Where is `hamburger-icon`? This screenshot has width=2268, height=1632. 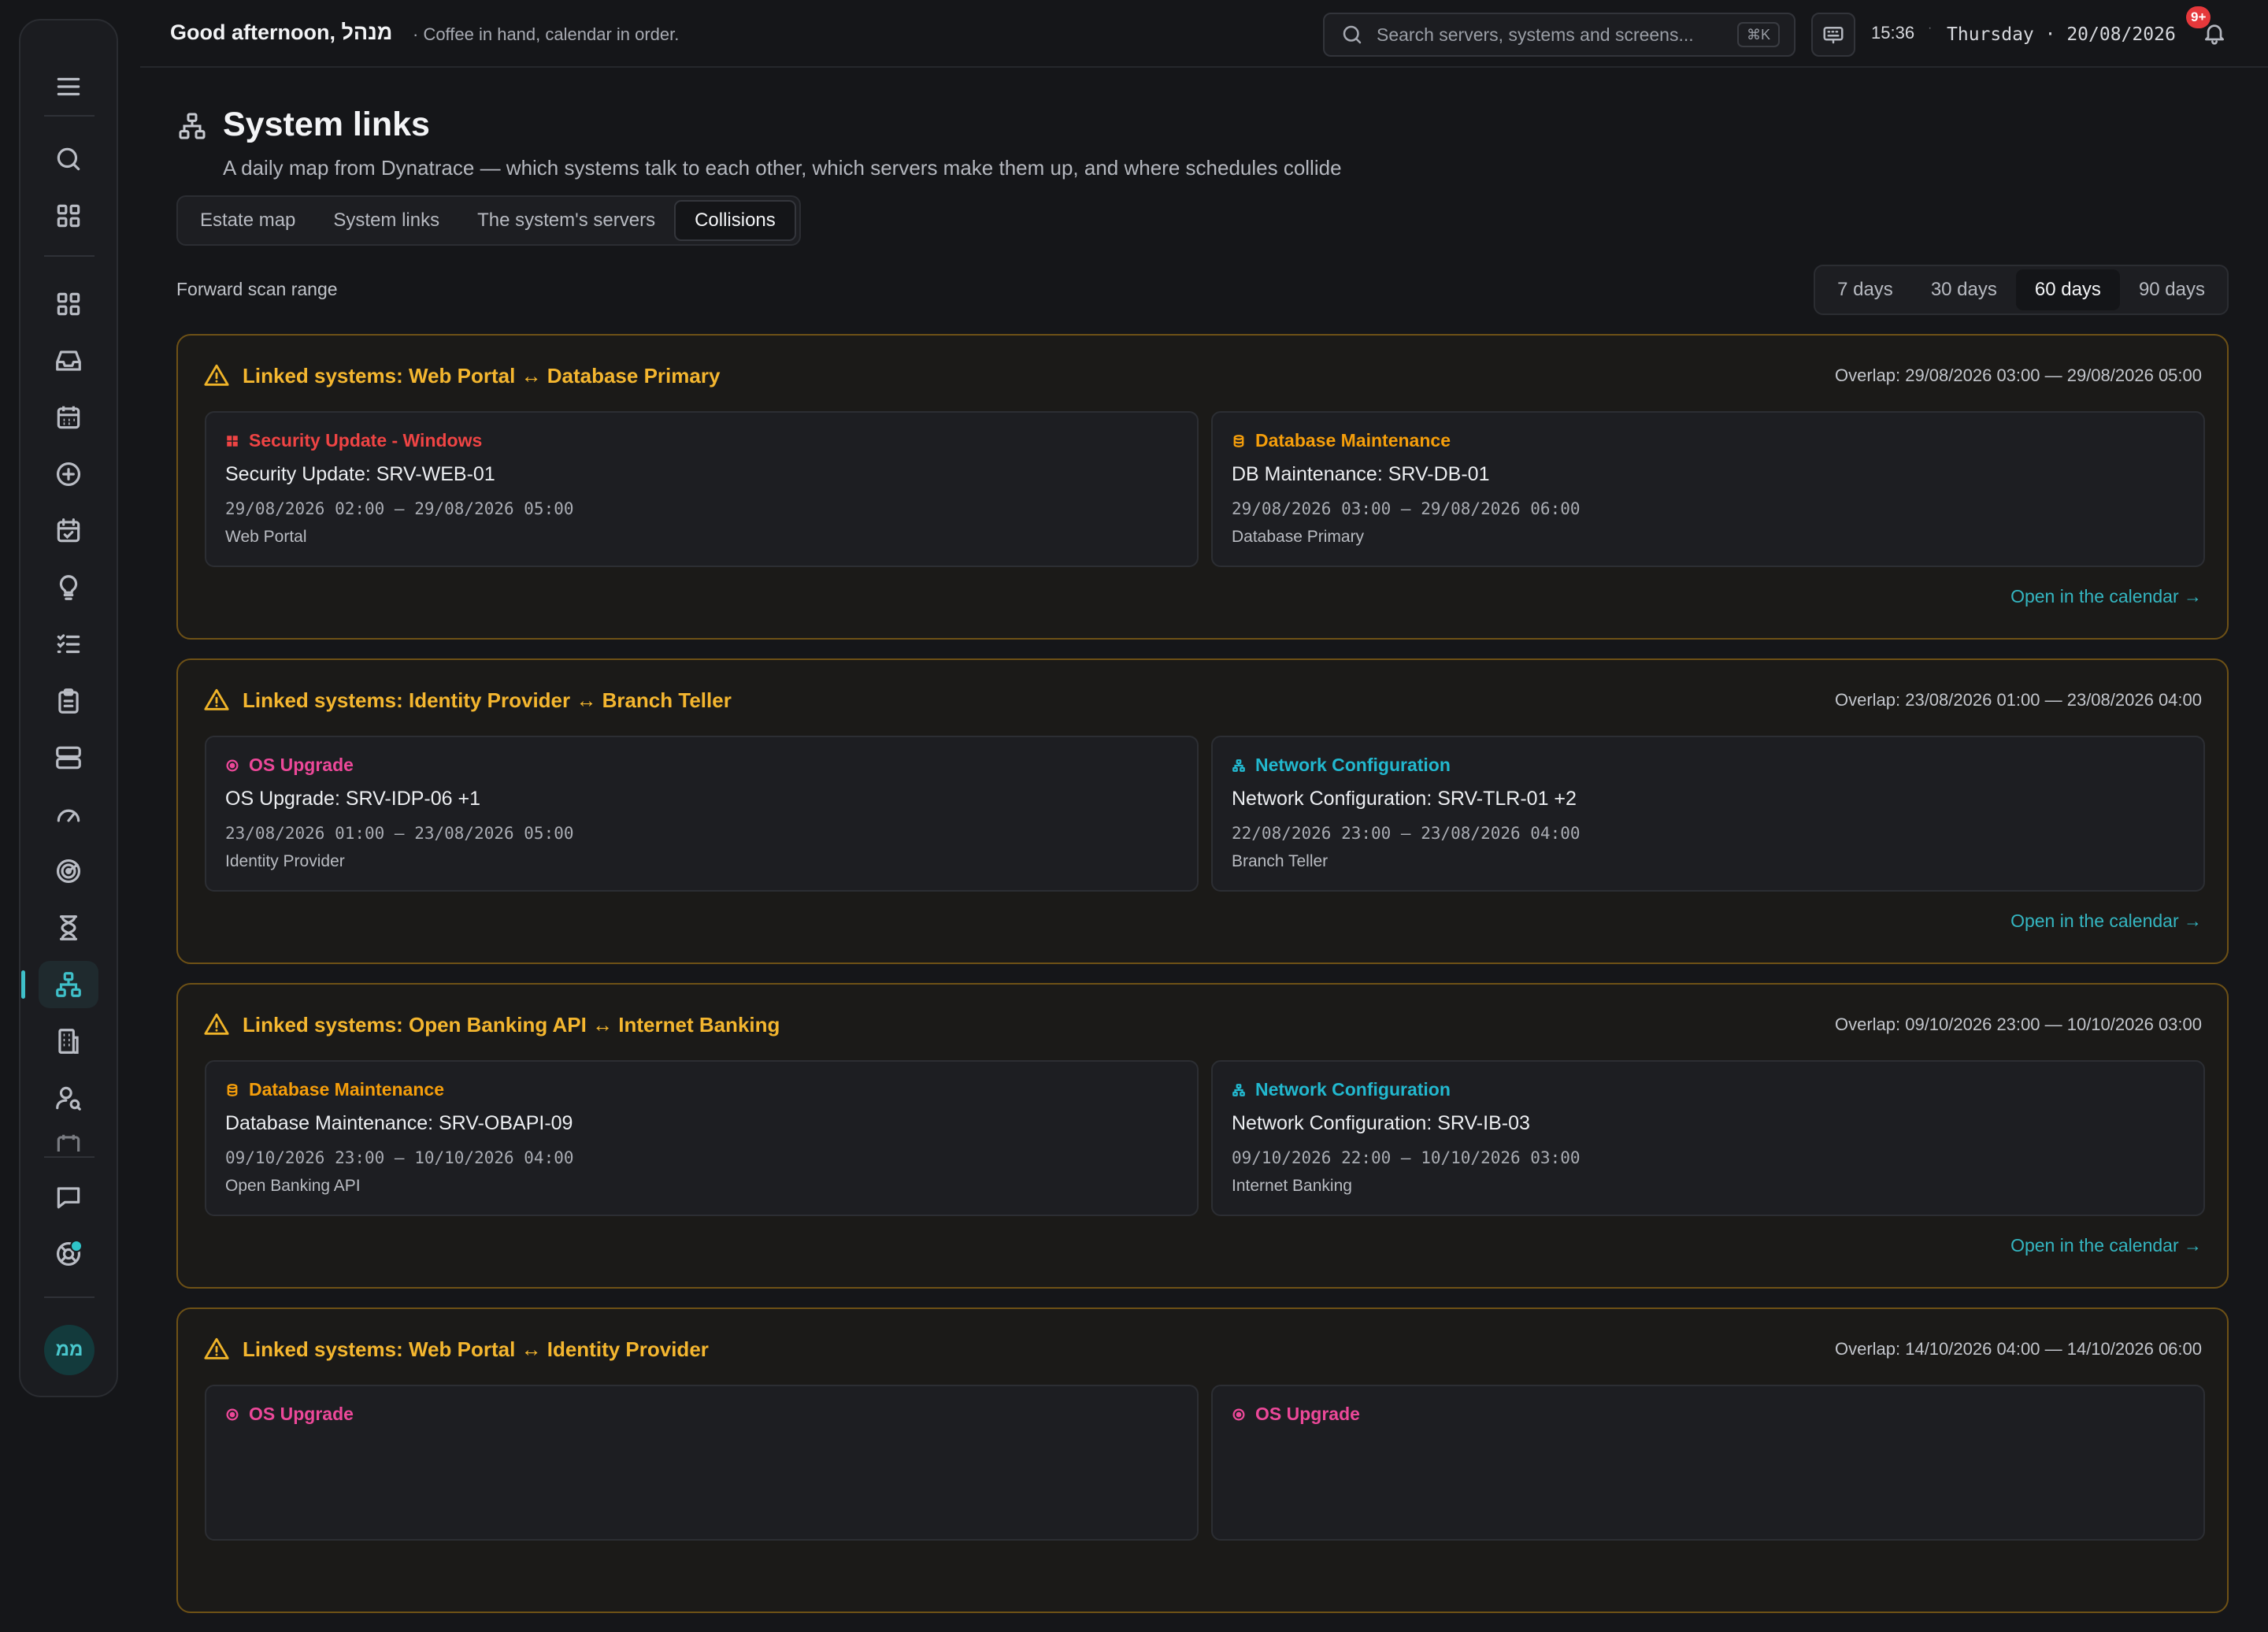 hamburger-icon is located at coordinates (68, 86).